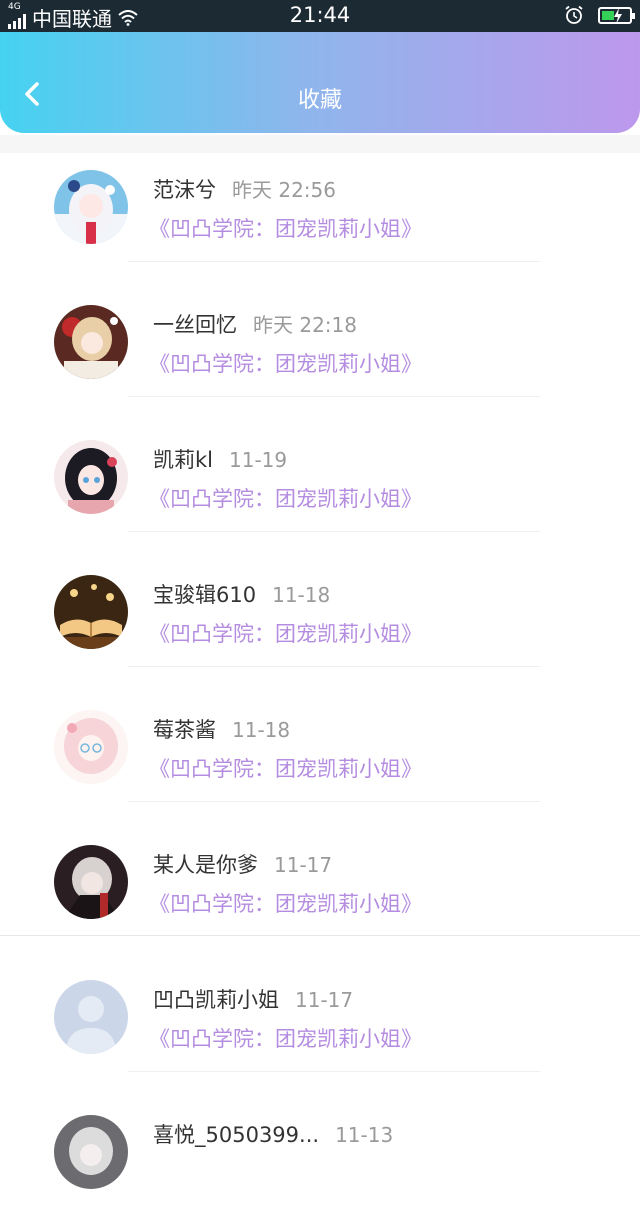 This screenshot has width=640, height=1230. Describe the element at coordinates (258, 460) in the screenshot. I see `timestamp: 11-19` at that location.